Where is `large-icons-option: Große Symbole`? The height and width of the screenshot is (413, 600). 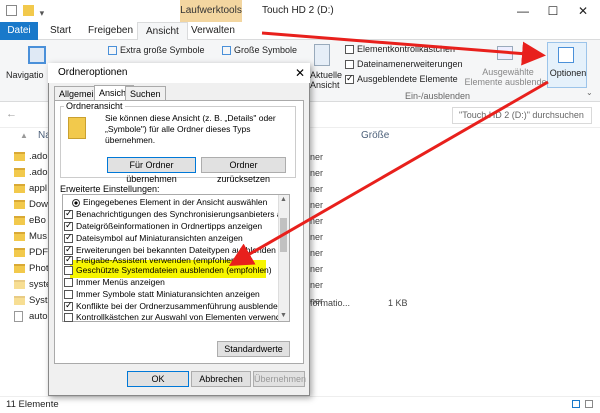
large-icons-option: Große Symbole is located at coordinates (259, 50).